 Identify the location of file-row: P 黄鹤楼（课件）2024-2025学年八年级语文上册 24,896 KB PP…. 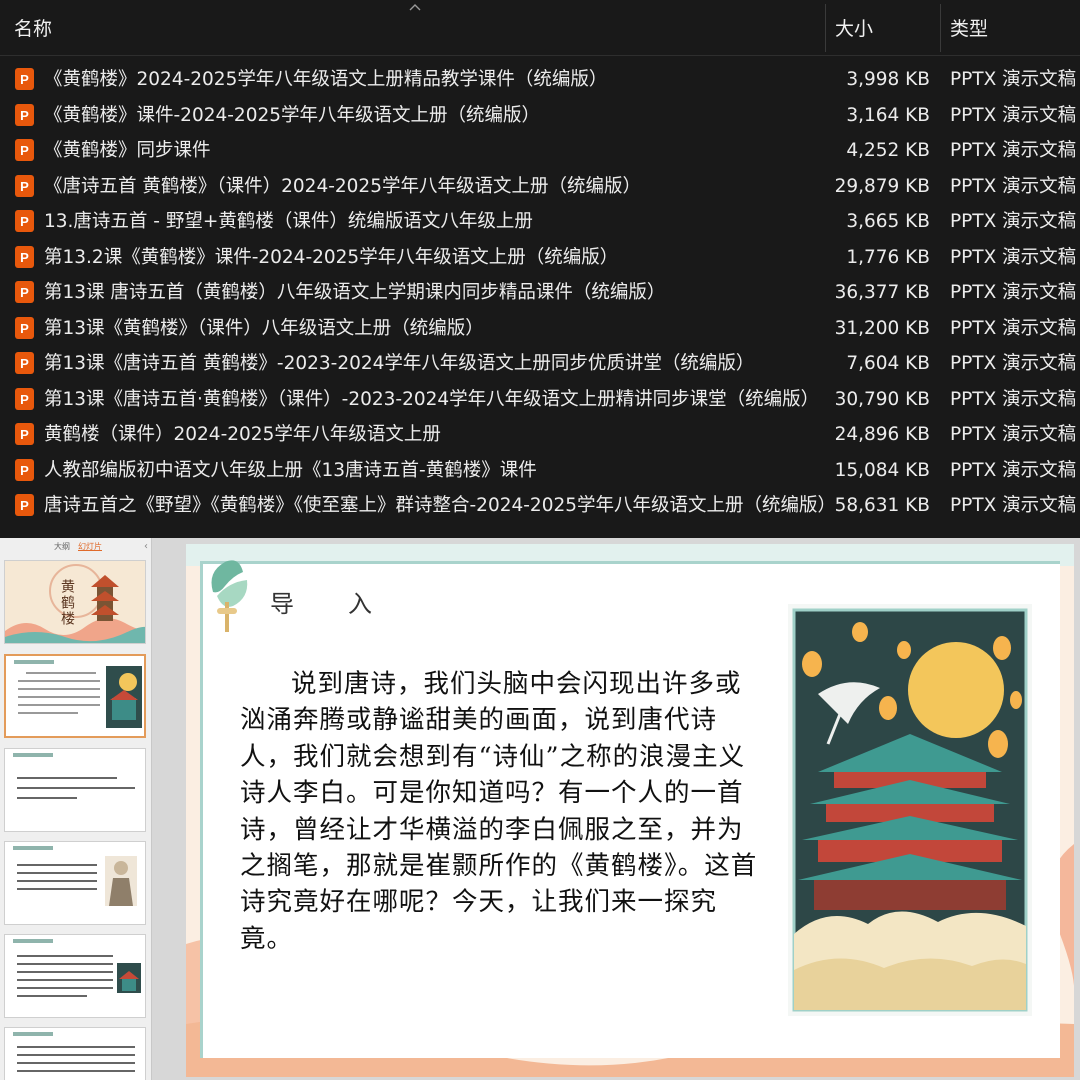
(540, 435).